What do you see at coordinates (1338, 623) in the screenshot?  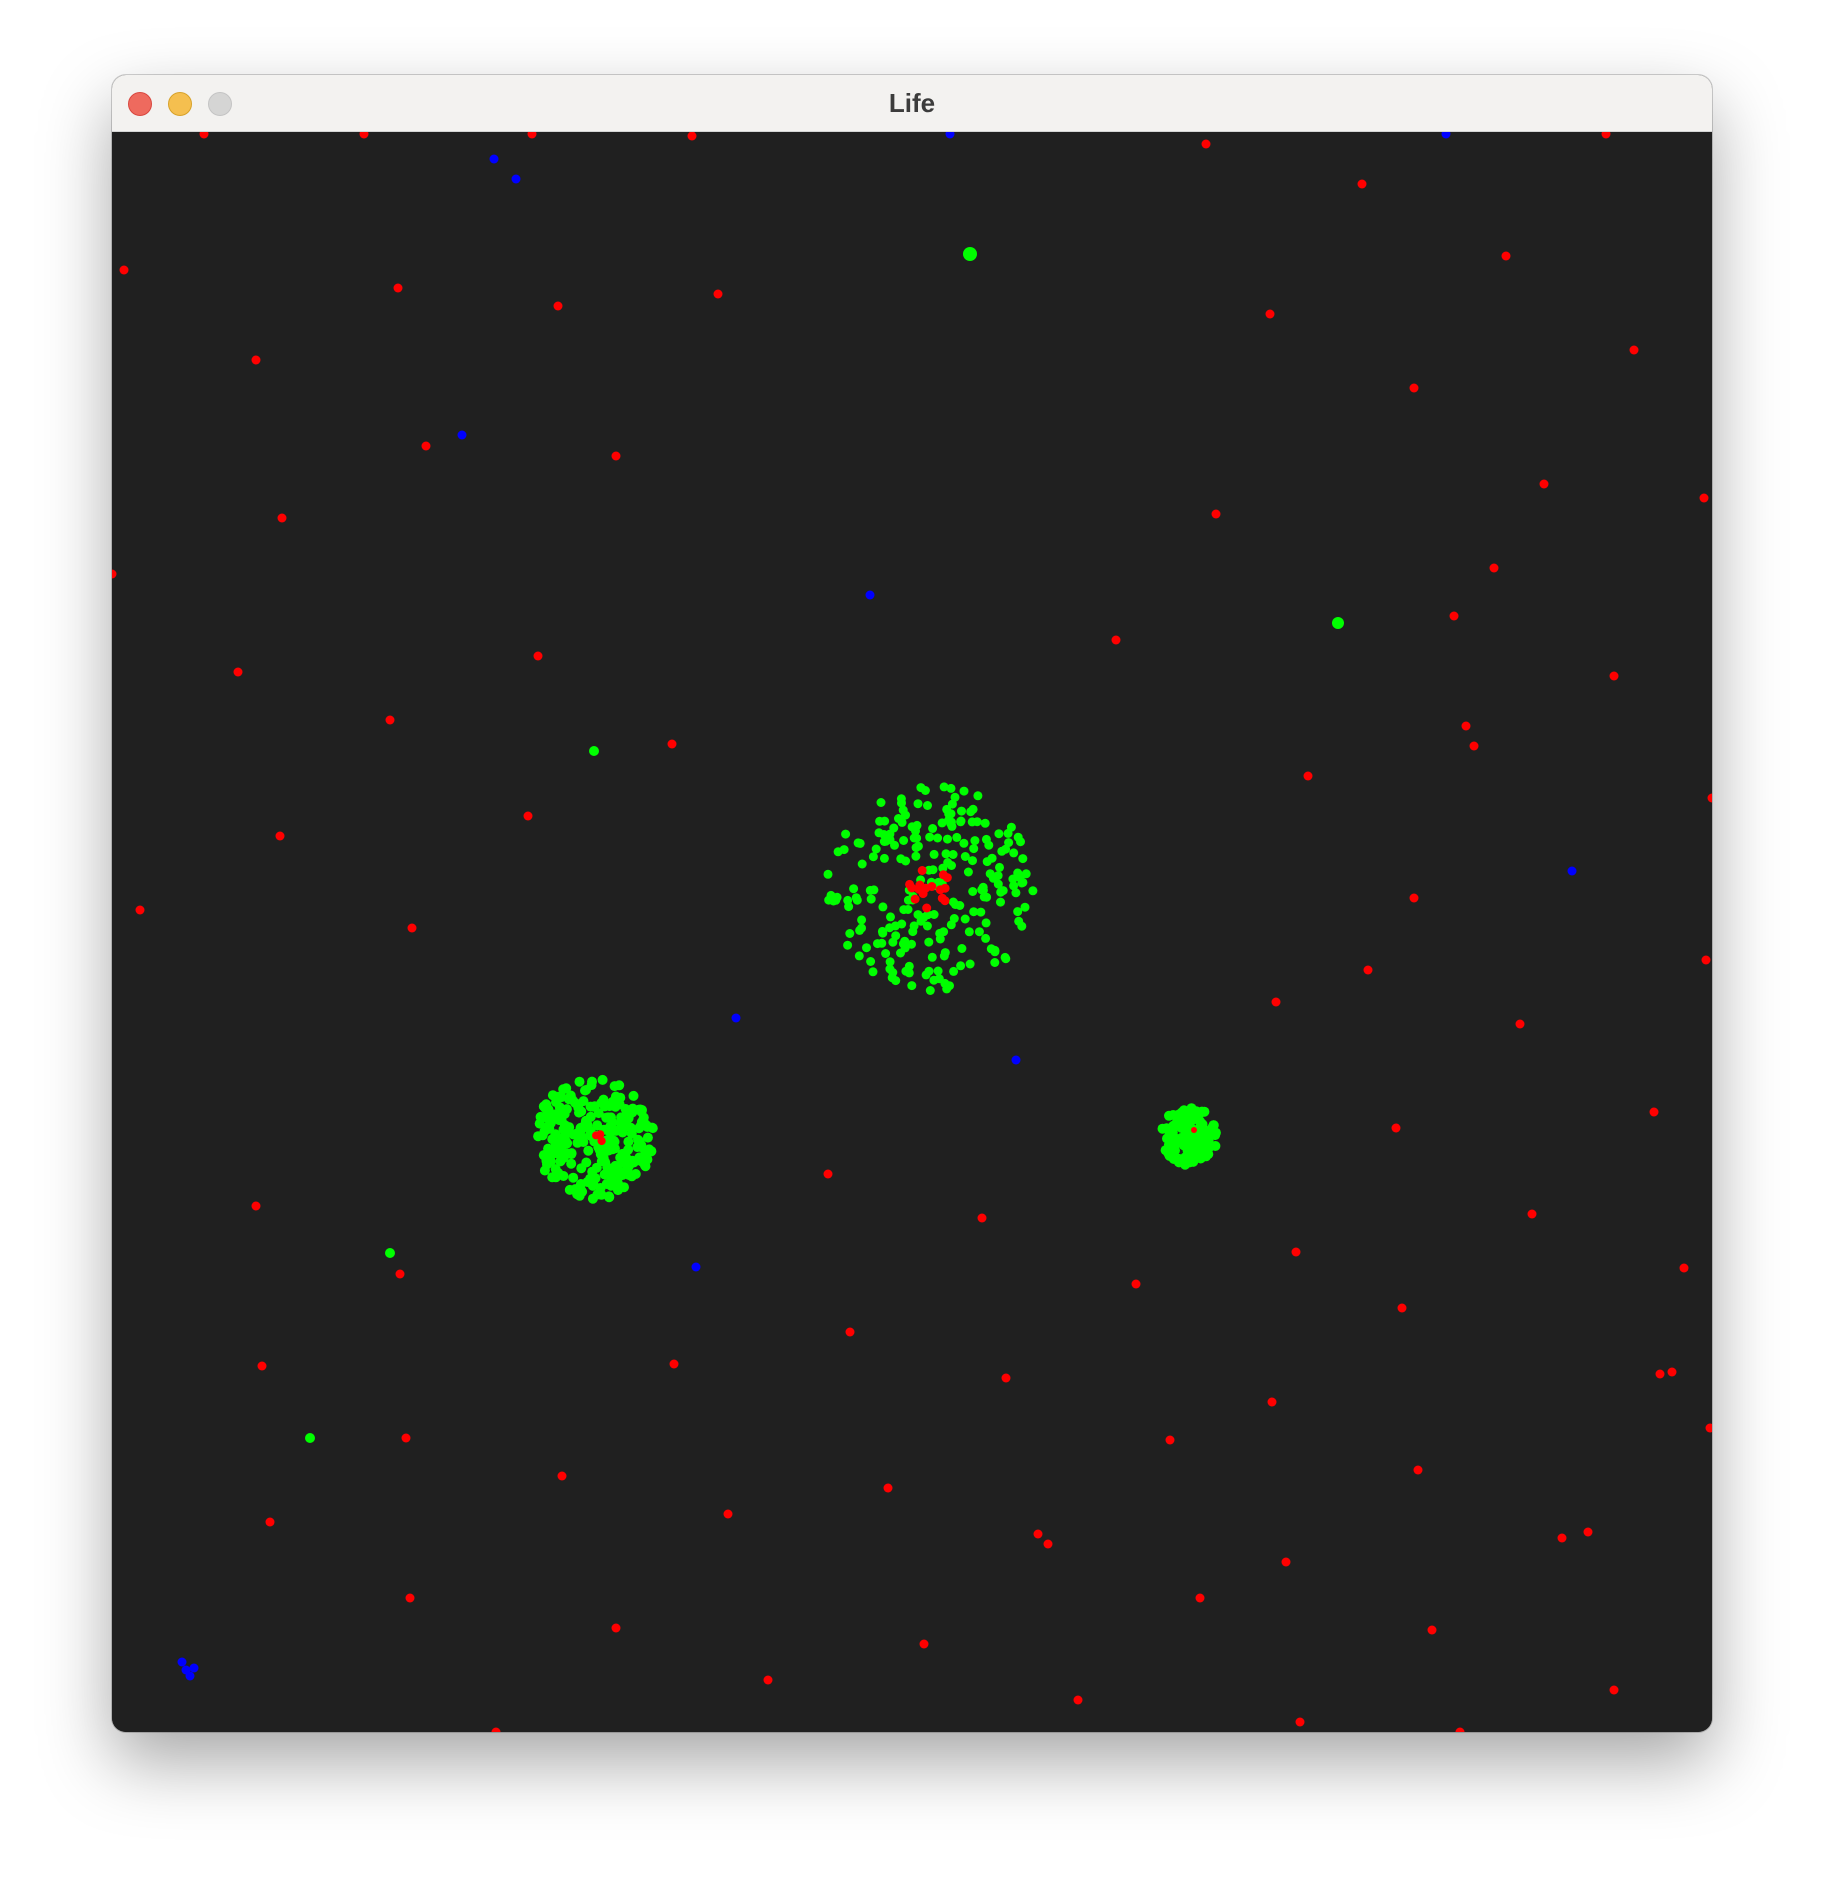 I see `particle-green` at bounding box center [1338, 623].